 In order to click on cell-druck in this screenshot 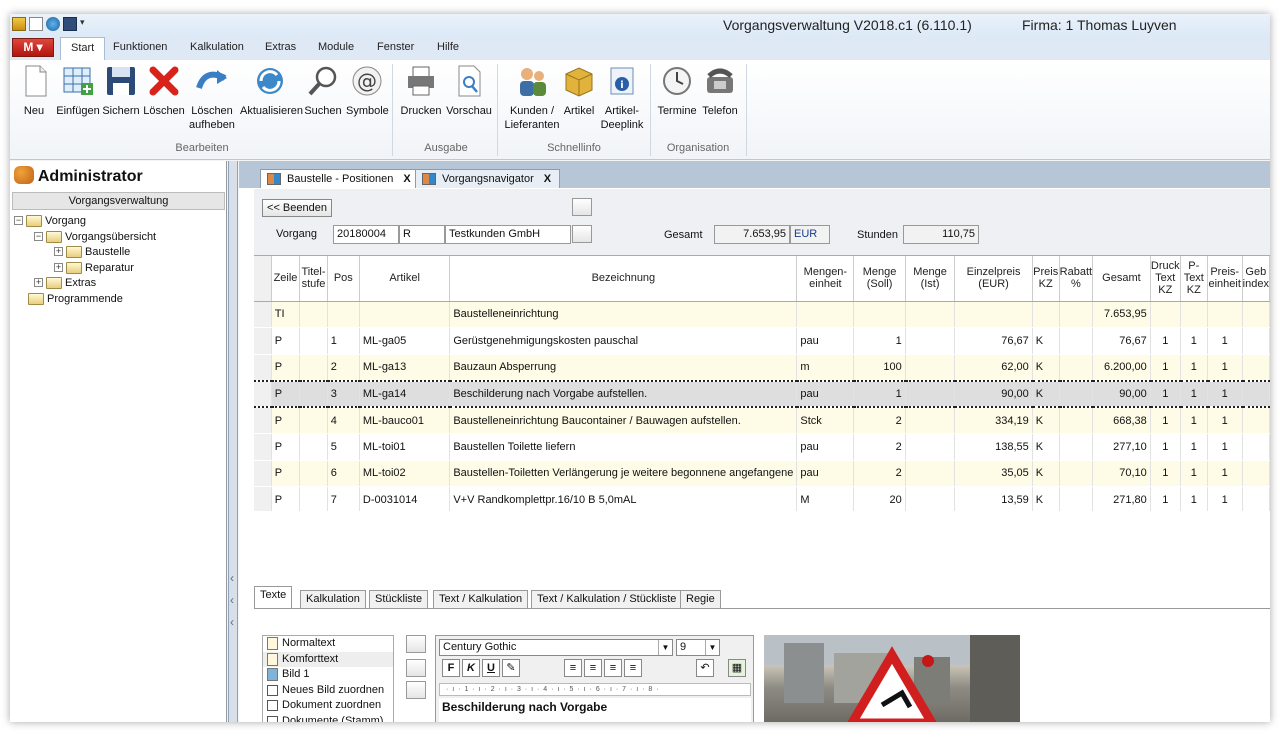, I will do `click(1165, 314)`.